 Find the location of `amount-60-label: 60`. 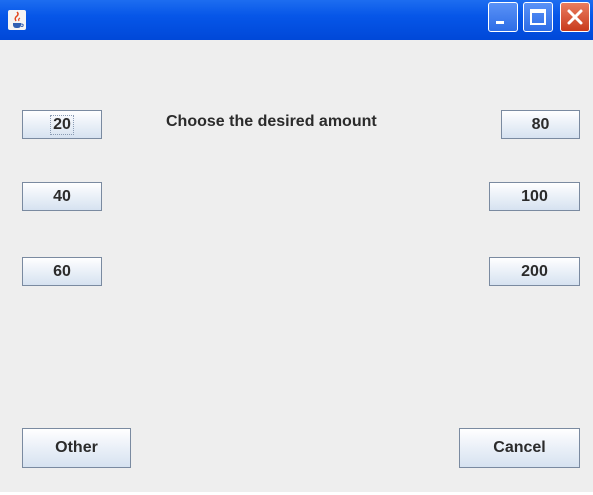

amount-60-label: 60 is located at coordinates (62, 271).